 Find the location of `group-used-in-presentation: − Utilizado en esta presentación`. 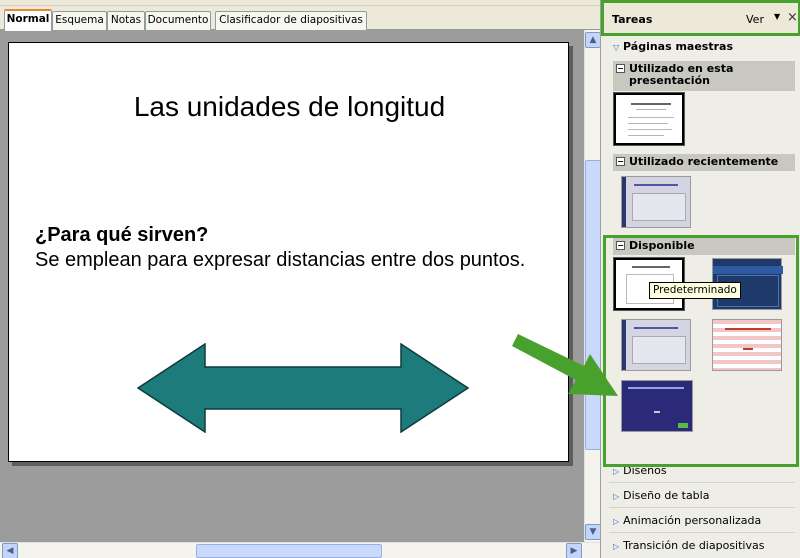

group-used-in-presentation: − Utilizado en esta presentación is located at coordinates (704, 76).